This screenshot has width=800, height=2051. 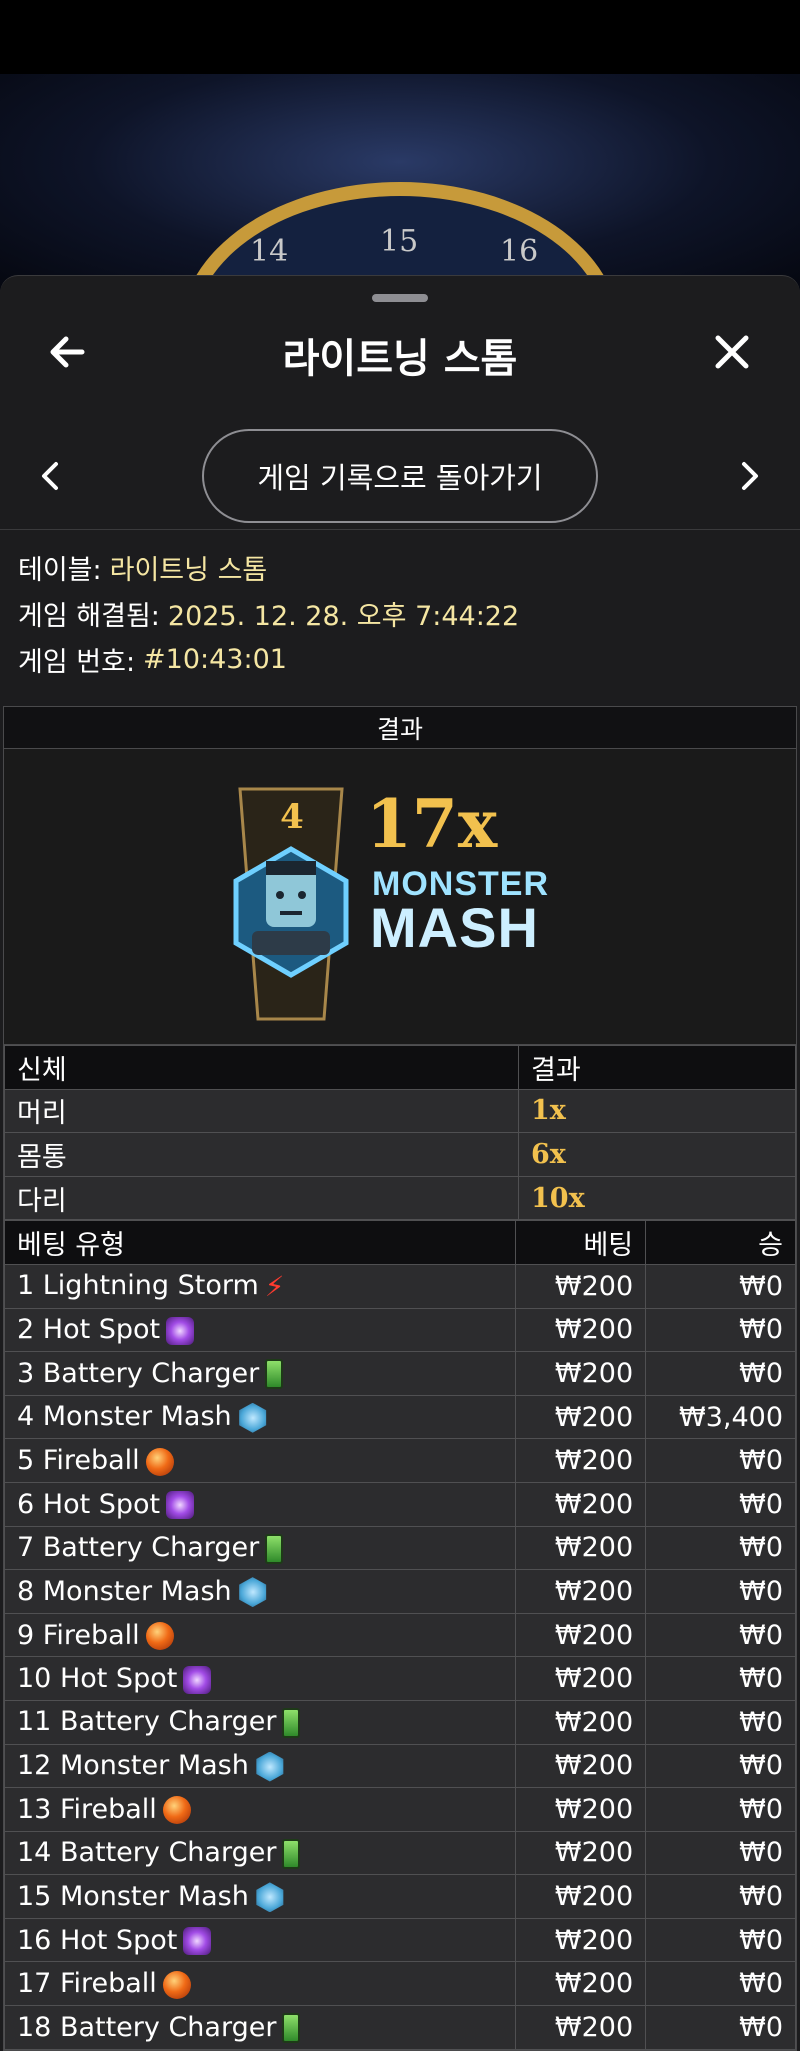 I want to click on bet-type-cell: 13 Fireball, so click(x=260, y=1809).